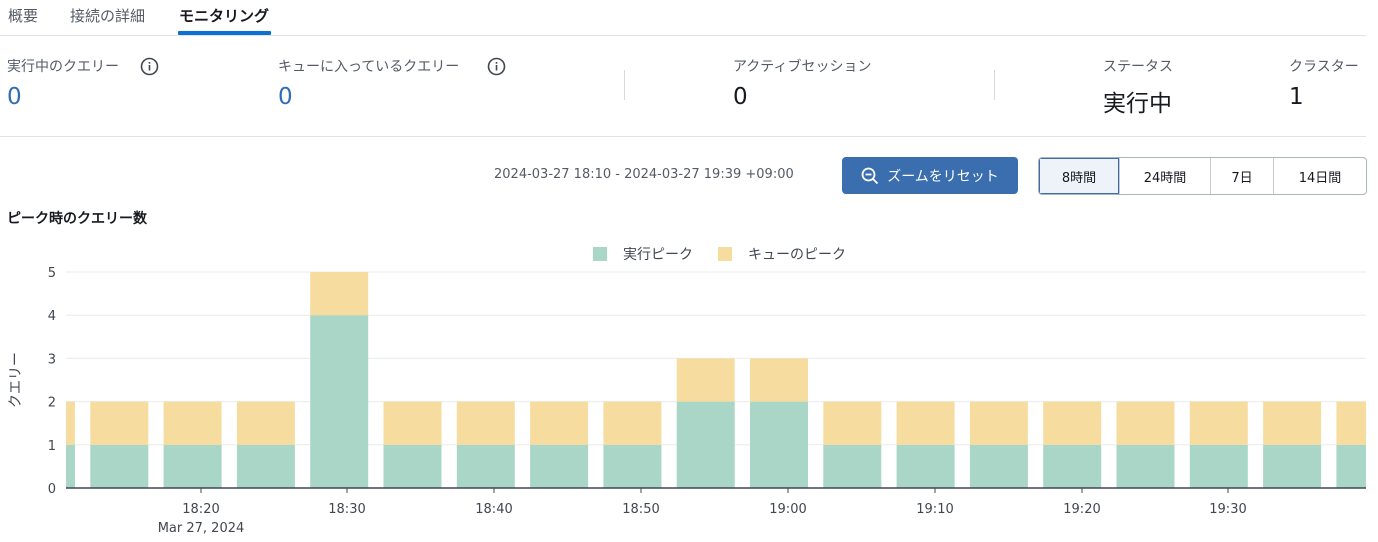 This screenshot has height=542, width=1378. I want to click on tab-bar: 概要 接続の詳細 モニタリング, so click(683, 18).